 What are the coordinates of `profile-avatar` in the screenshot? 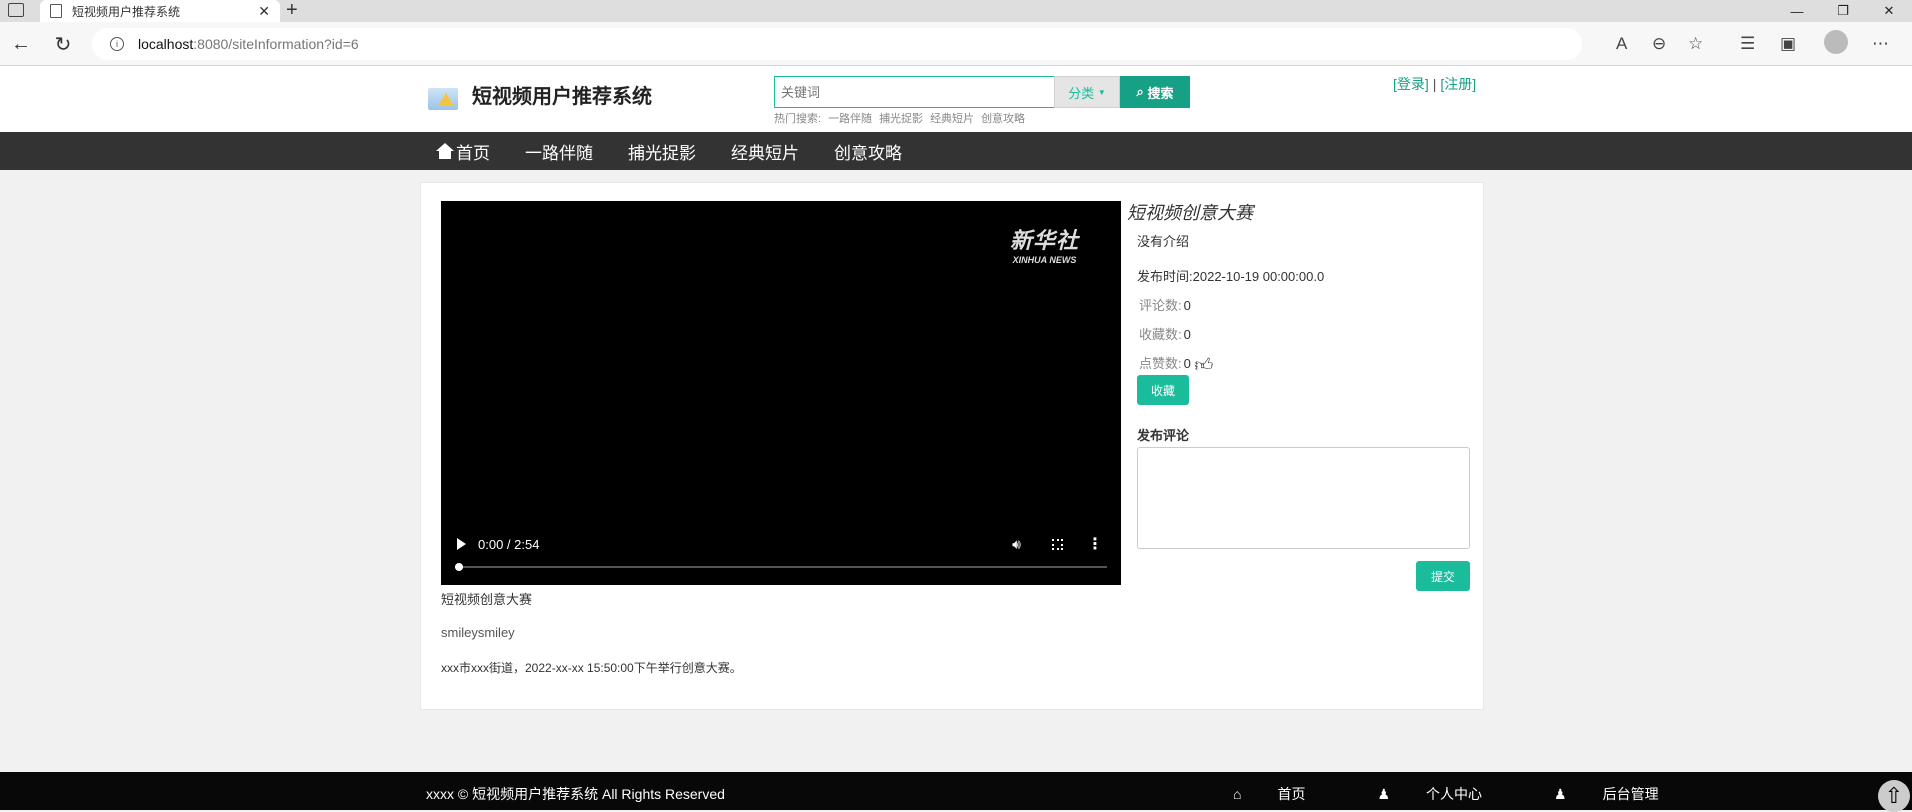 It's located at (1836, 42).